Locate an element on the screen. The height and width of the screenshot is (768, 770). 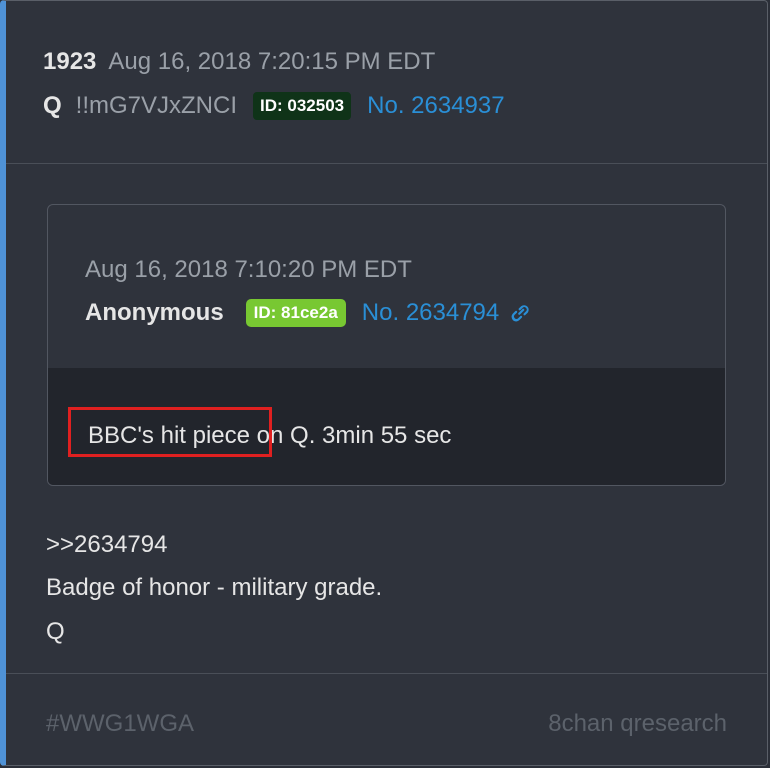
quoted-post-author: Anonymous is located at coordinates (154, 312).